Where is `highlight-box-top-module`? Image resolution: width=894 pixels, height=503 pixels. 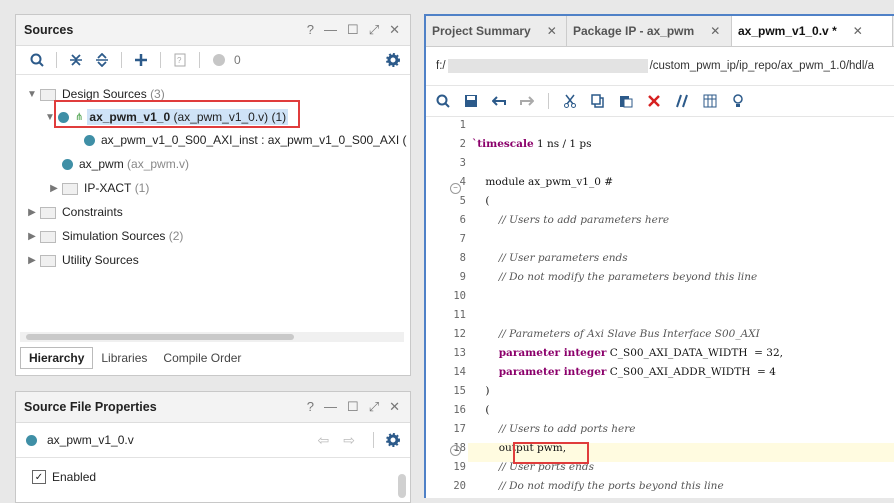
highlight-box-top-module is located at coordinates (177, 114).